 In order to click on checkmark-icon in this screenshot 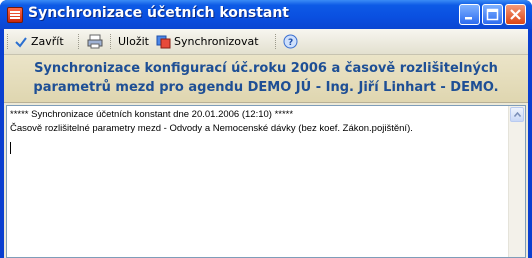, I will do `click(21, 42)`.